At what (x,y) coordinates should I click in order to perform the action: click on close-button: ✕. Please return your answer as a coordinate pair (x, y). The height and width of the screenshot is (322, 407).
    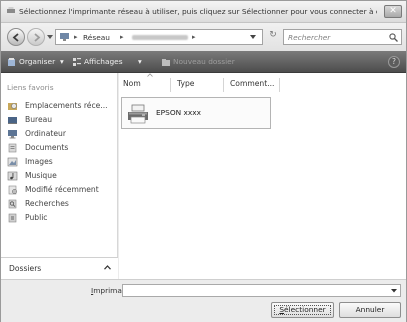
    Looking at the image, I should click on (393, 11).